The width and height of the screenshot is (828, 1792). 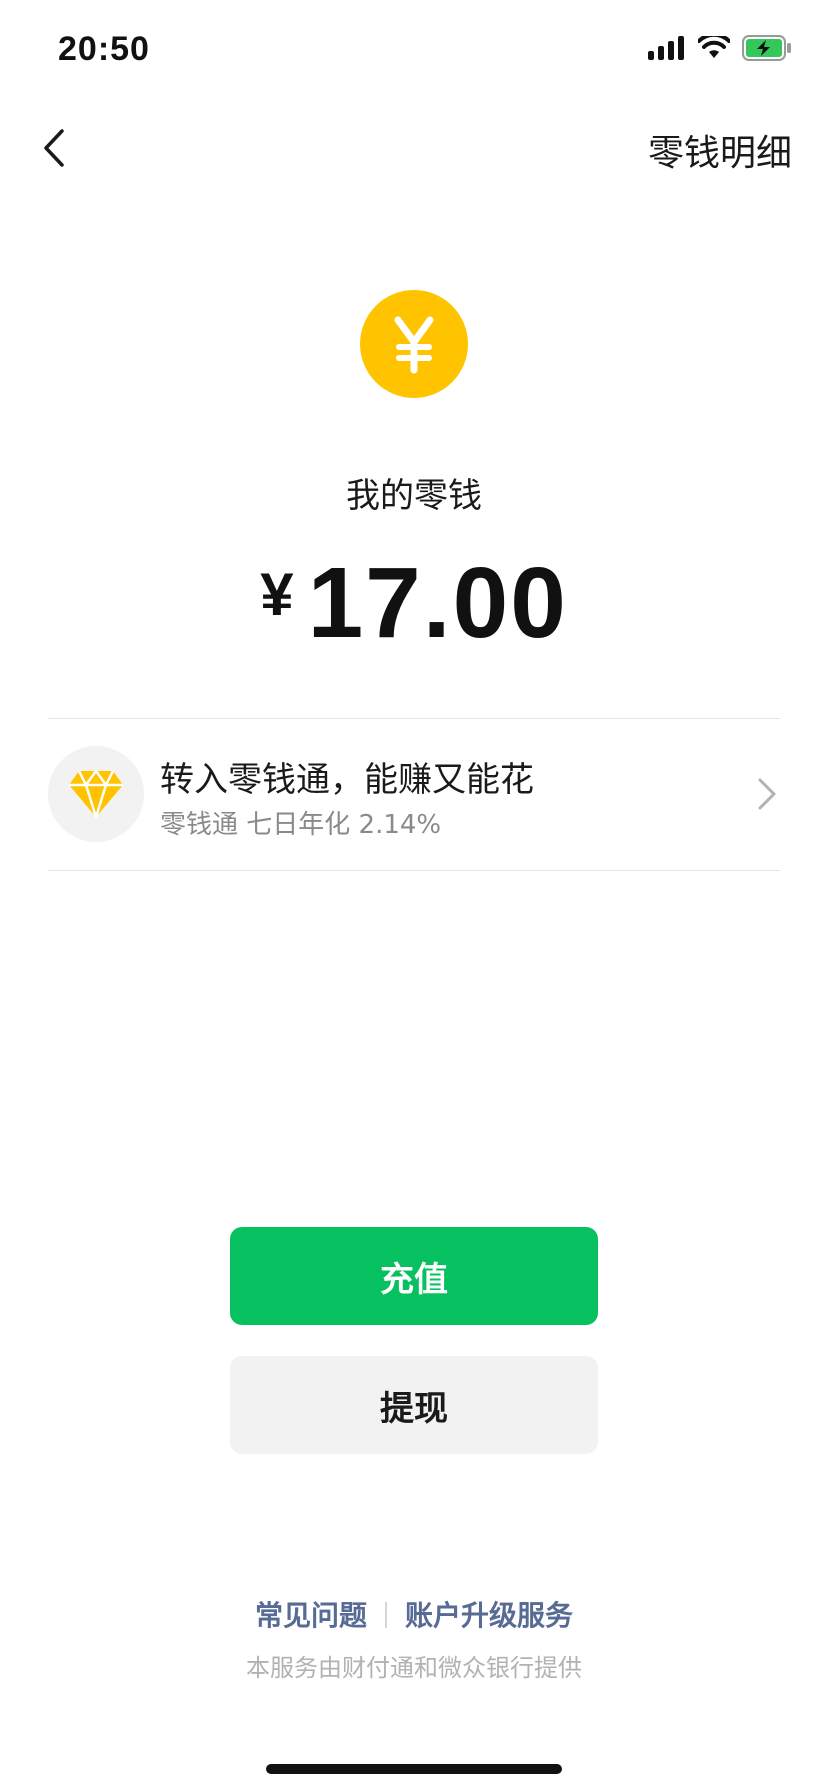 I want to click on signal-icon, so click(x=667, y=50).